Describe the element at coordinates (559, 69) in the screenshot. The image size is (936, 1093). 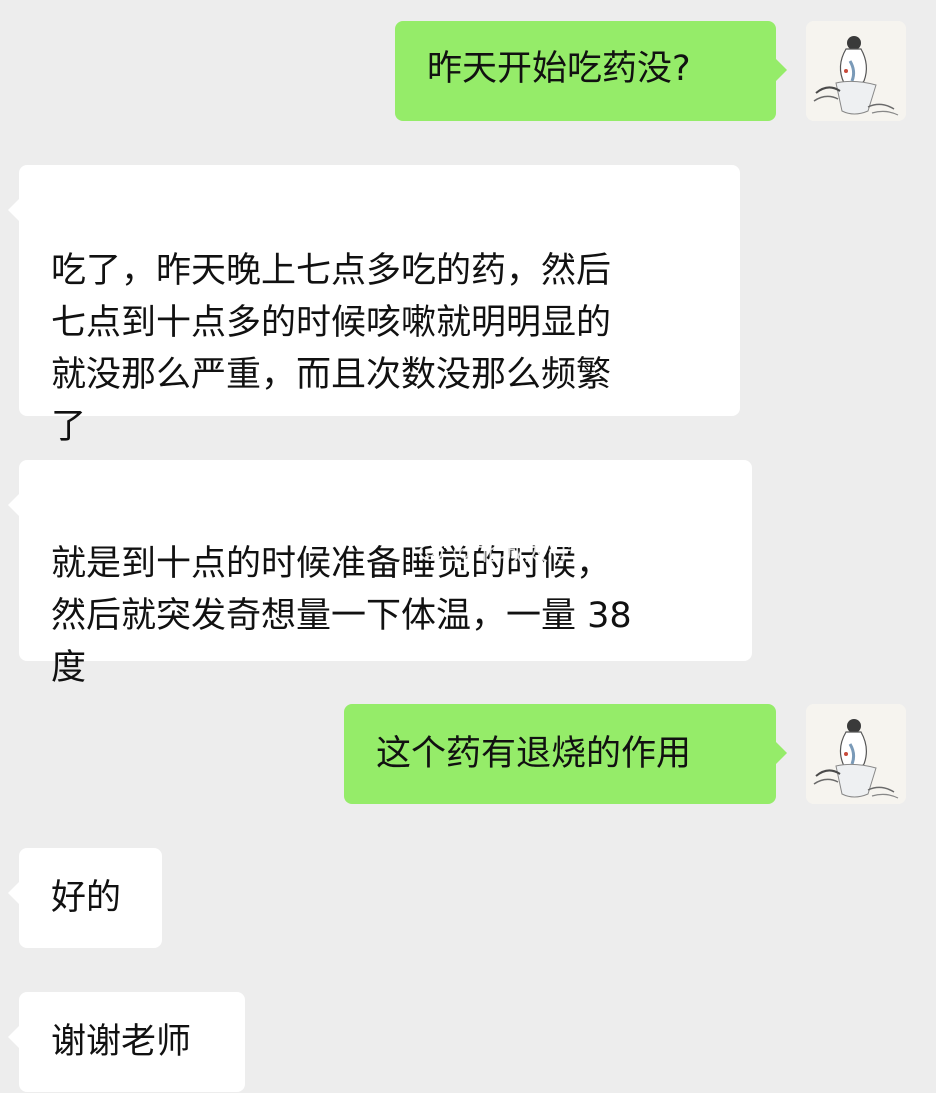
I see `message-text: 昨天开始吃药没?` at that location.